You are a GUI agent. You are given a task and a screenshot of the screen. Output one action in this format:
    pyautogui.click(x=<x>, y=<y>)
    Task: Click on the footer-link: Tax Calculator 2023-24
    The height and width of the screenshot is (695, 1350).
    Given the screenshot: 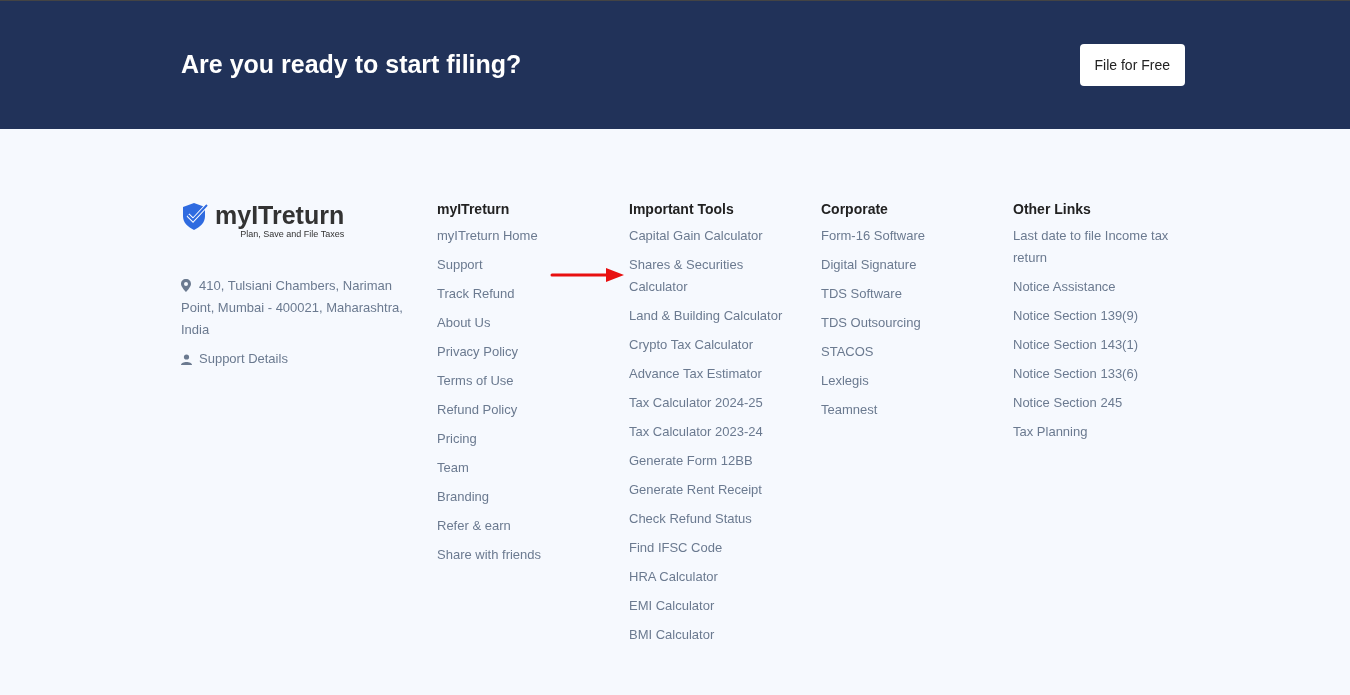 What is the action you would take?
    pyautogui.click(x=717, y=432)
    